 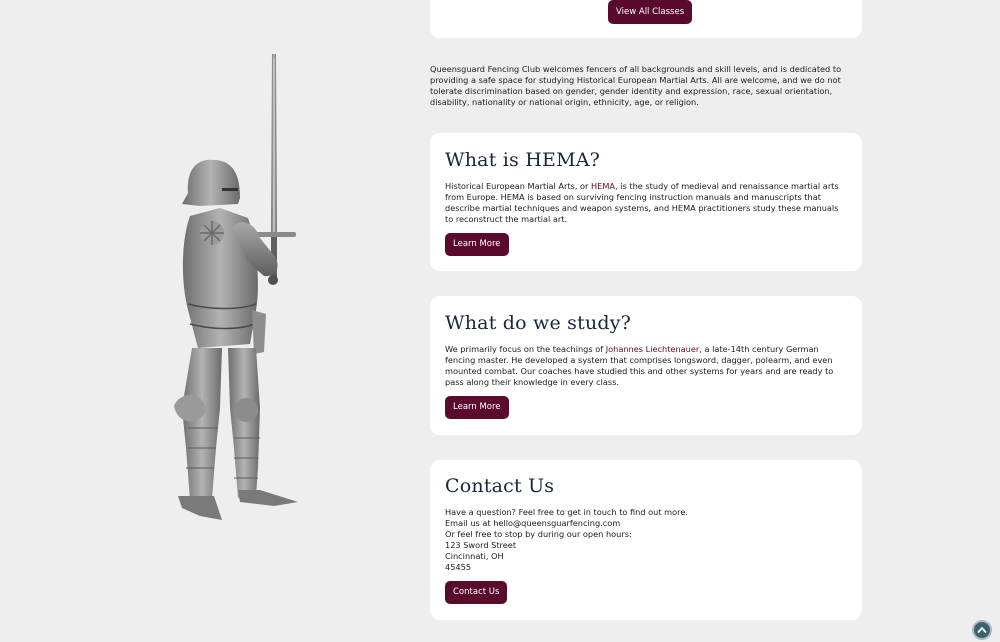 What do you see at coordinates (653, 349) in the screenshot?
I see `liechtenauer-link: Johannes Liechtenauer` at bounding box center [653, 349].